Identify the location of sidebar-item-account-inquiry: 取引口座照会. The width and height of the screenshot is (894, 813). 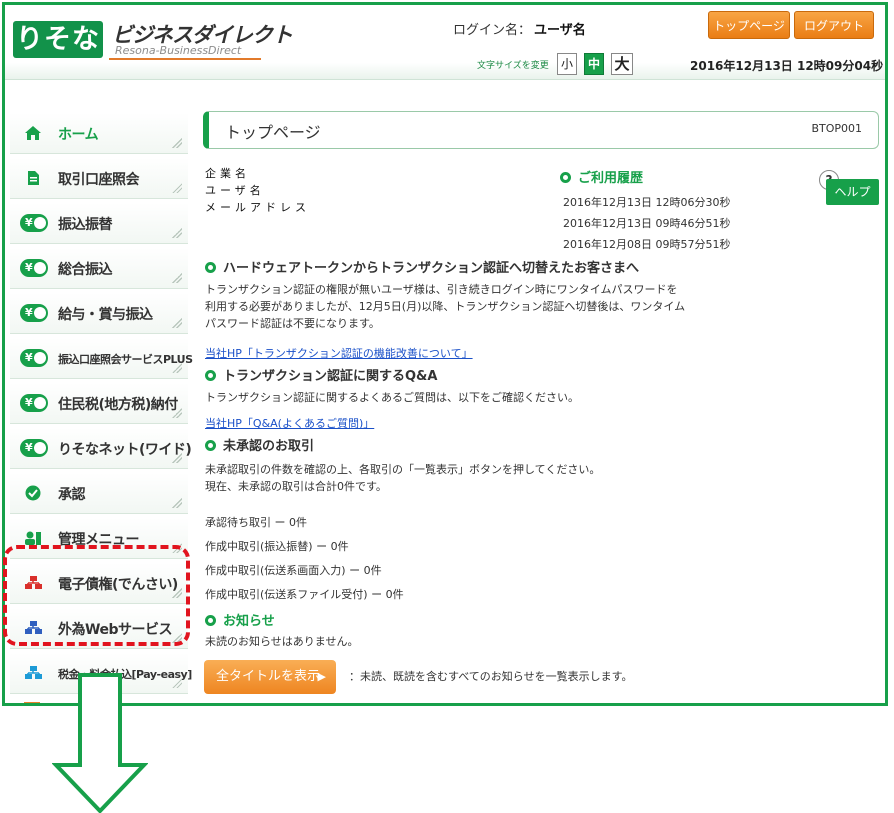
(99, 178).